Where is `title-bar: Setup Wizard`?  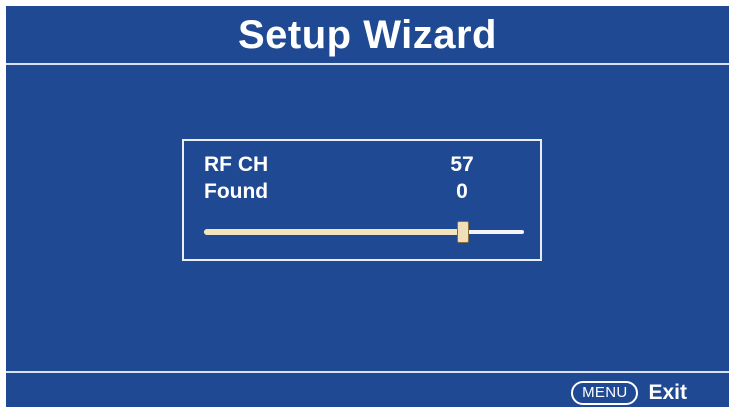 title-bar: Setup Wizard is located at coordinates (367, 34).